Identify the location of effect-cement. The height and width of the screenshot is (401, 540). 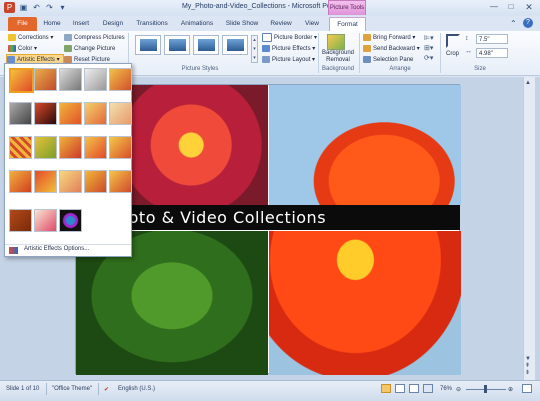
(20, 181).